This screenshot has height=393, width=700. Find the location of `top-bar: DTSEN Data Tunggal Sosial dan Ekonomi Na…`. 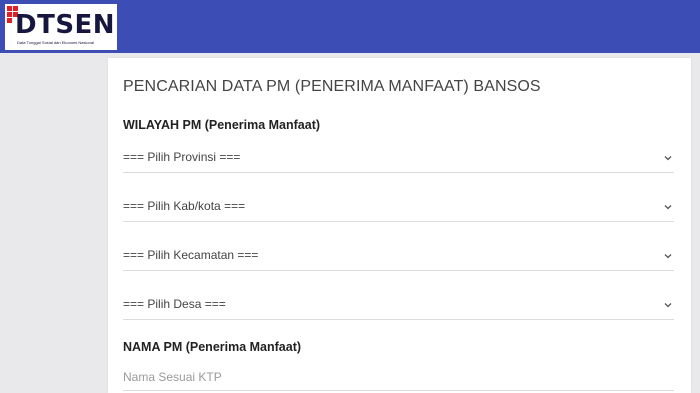

top-bar: DTSEN Data Tunggal Sosial dan Ekonomi Na… is located at coordinates (350, 26).